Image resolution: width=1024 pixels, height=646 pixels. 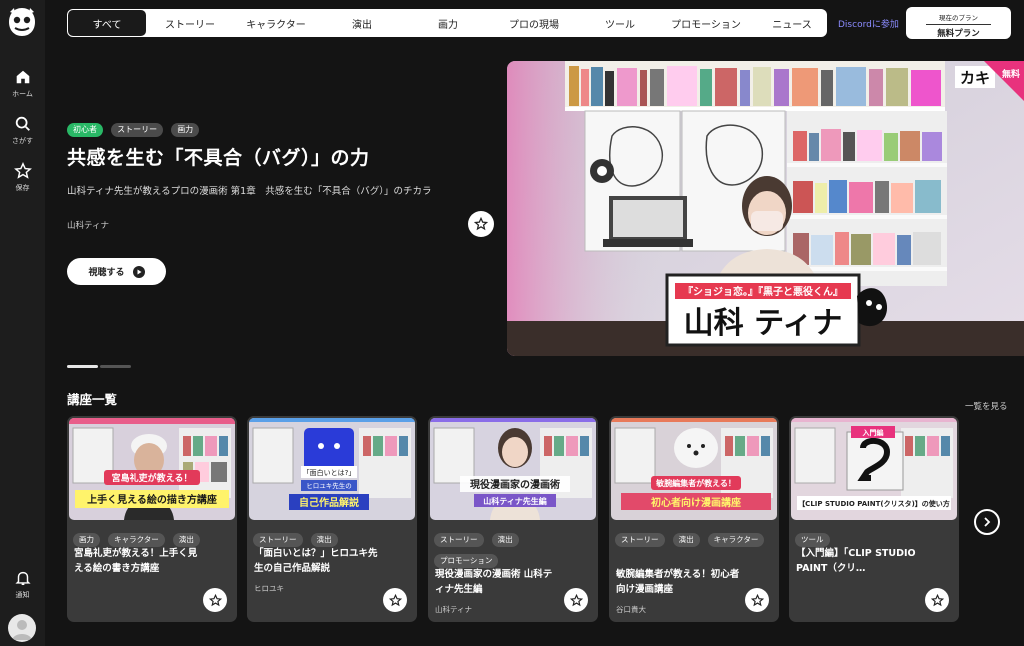 What do you see at coordinates (269, 588) in the screenshot?
I see `course-author: ヒロユキ` at bounding box center [269, 588].